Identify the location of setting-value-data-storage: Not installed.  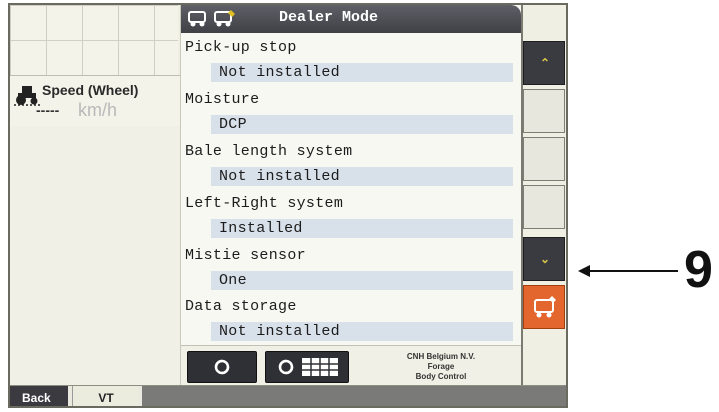
(362, 331).